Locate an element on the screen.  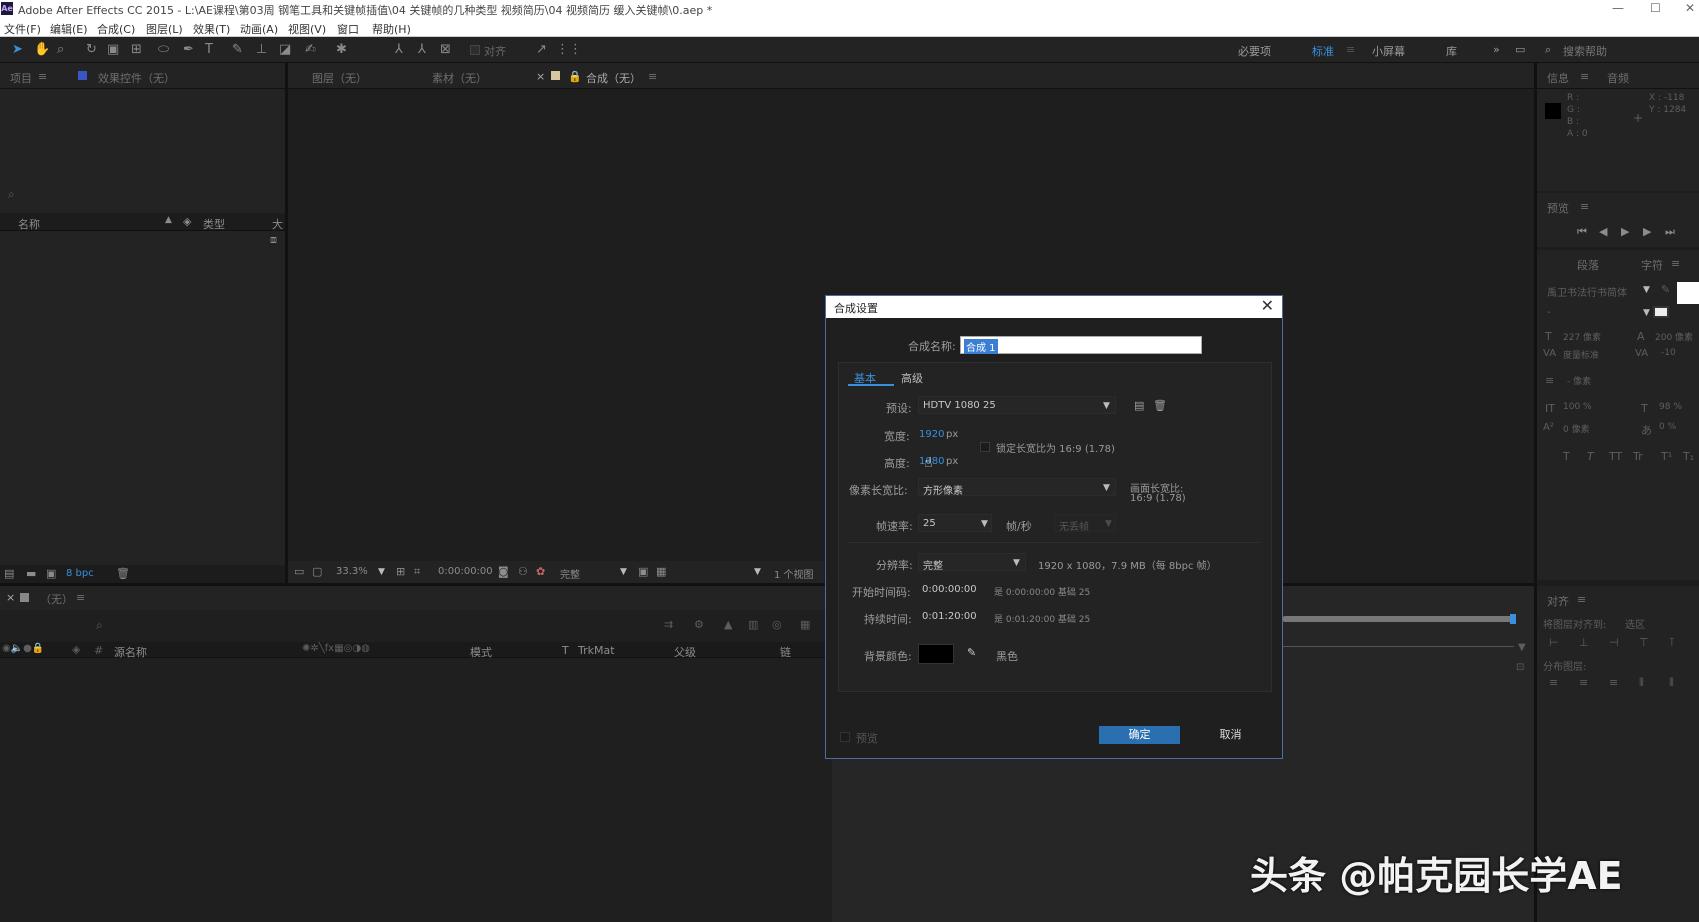
clone-stamp-tool-icon: ⊥ is located at coordinates (261, 49).